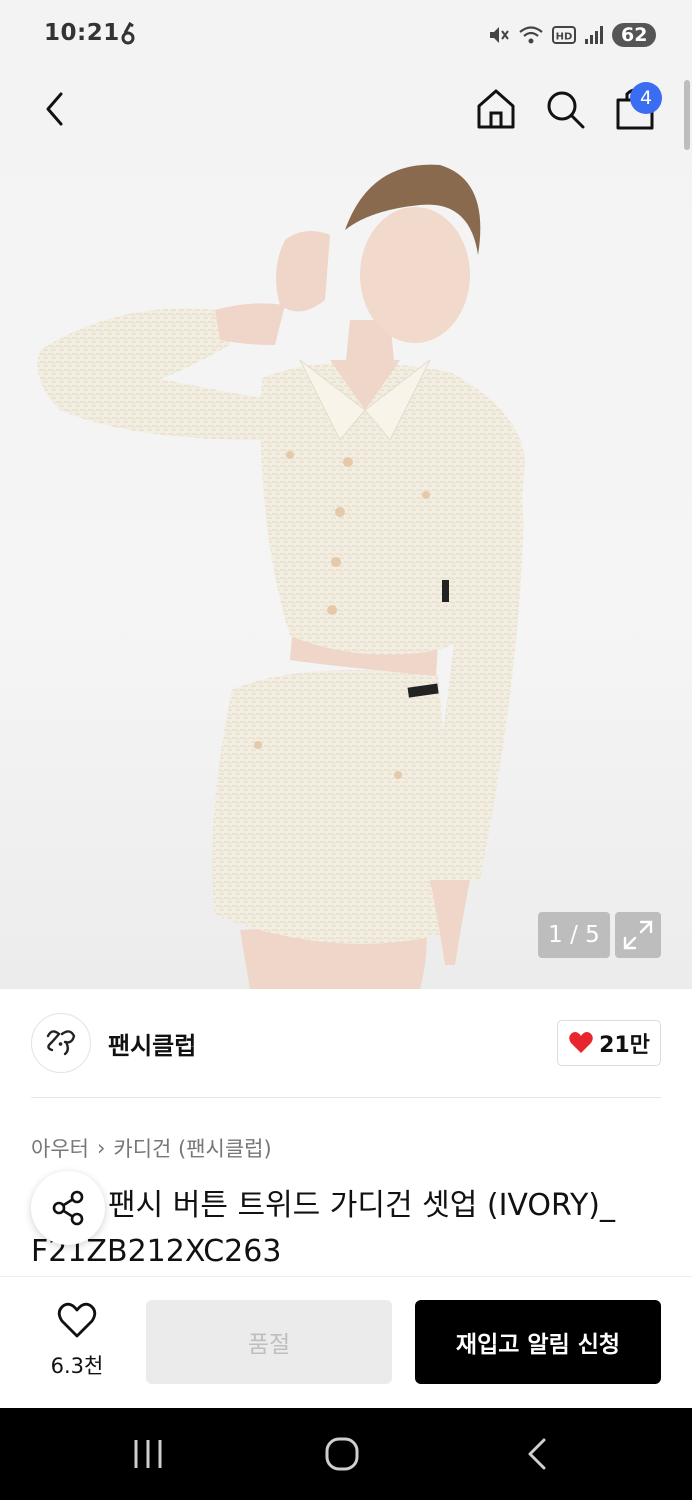 The image size is (692, 1500). I want to click on signal-icon, so click(594, 35).